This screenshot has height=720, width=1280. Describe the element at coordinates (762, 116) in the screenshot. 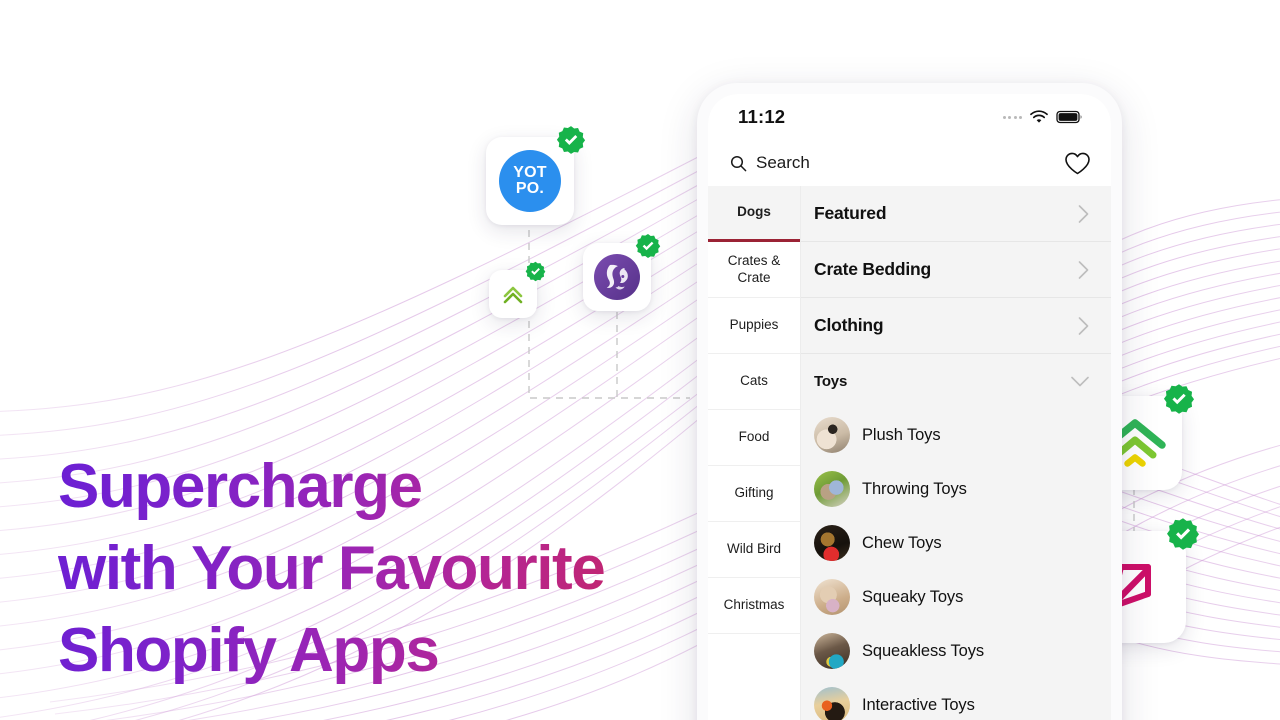

I see `status-clock: 11:12` at that location.